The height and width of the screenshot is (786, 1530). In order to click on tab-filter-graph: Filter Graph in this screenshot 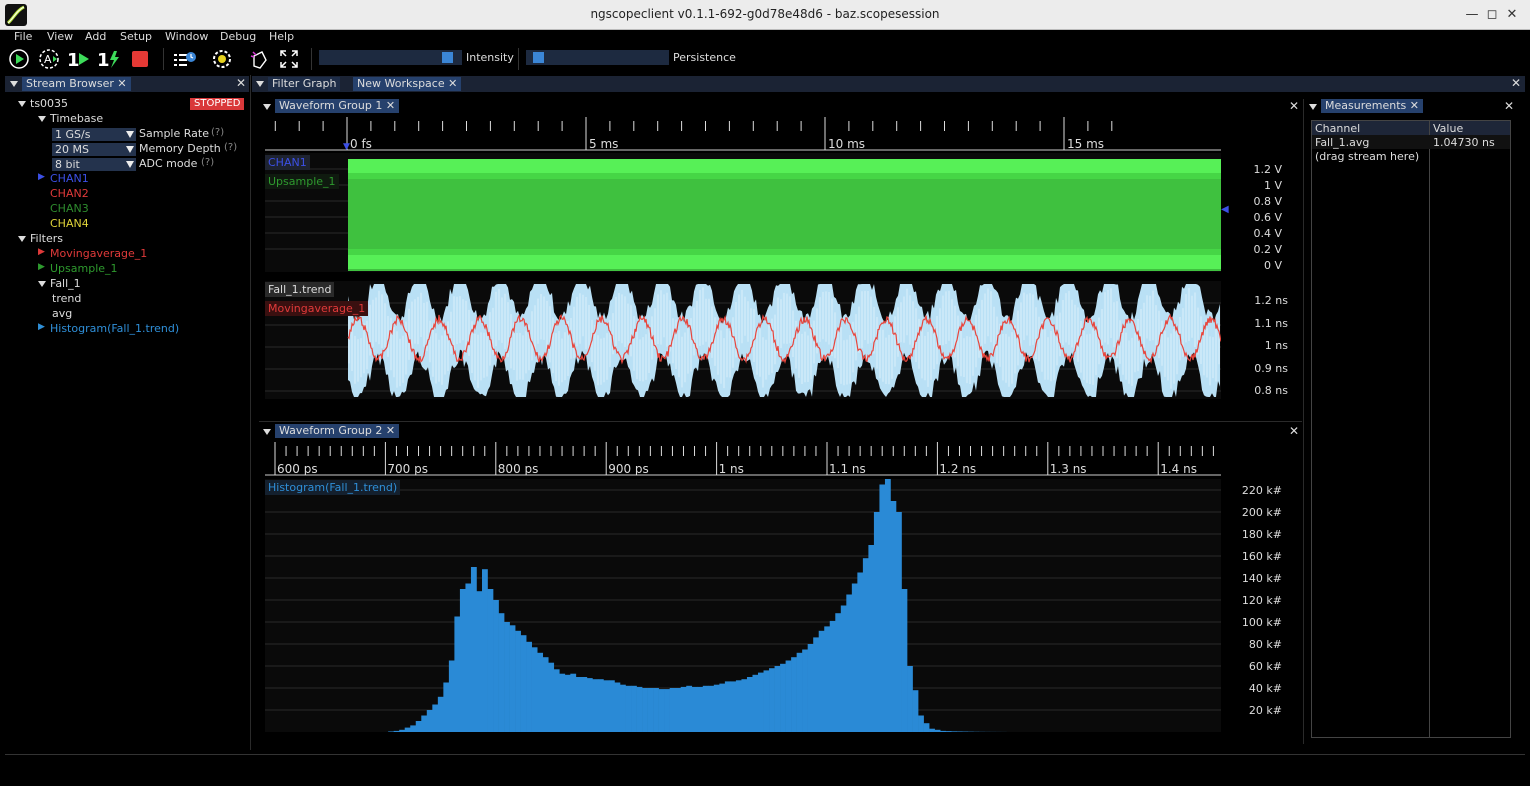, I will do `click(304, 84)`.